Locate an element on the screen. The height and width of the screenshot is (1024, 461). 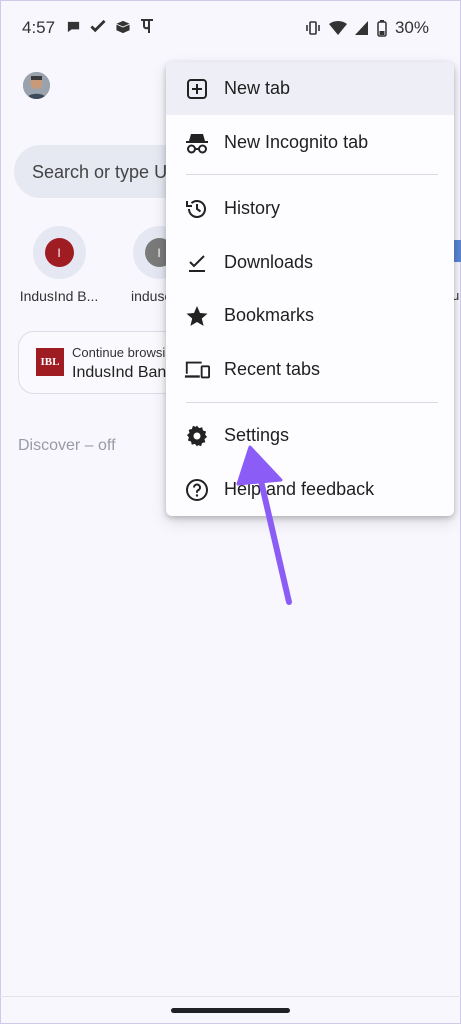
signal-icon is located at coordinates (361, 28).